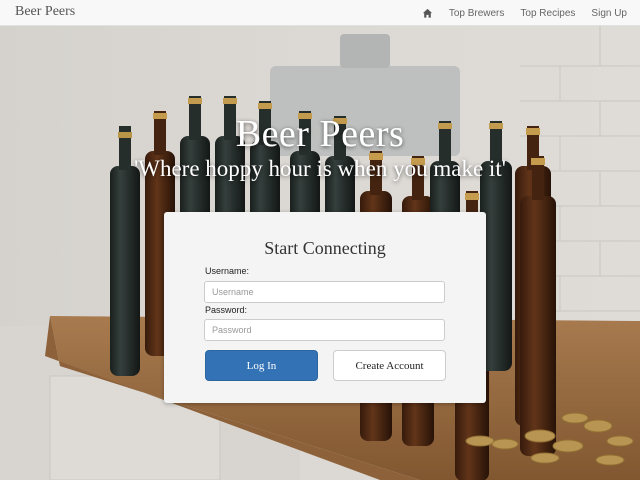  Describe the element at coordinates (261, 365) in the screenshot. I see `login-button: Log In` at that location.